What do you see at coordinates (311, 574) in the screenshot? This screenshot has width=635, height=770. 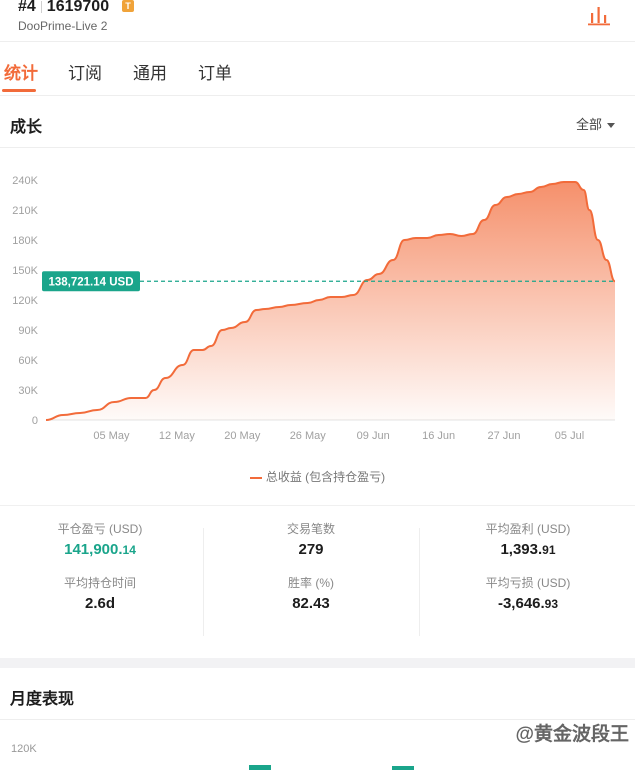 I see `stats-column-middle: 交易笔数 279 胜率 (%) 82.43` at bounding box center [311, 574].